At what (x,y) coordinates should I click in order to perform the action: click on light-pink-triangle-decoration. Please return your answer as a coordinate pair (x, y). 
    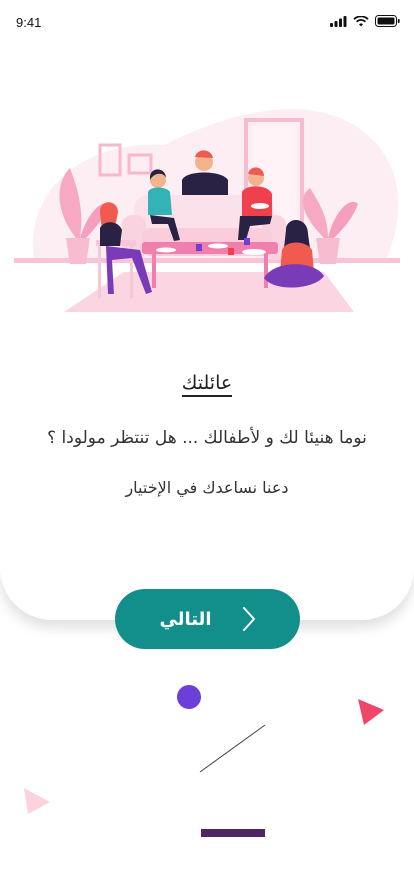
    Looking at the image, I should click on (37, 801).